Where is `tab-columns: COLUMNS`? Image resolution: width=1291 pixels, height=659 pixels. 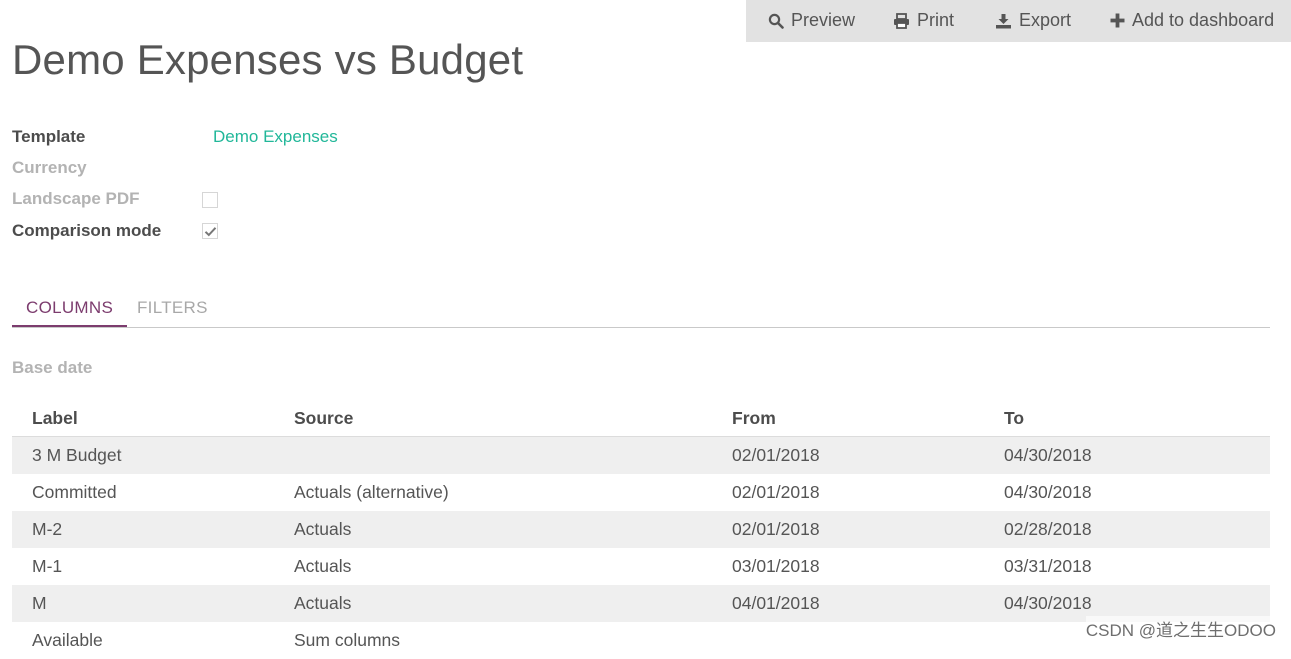
tab-columns: COLUMNS is located at coordinates (70, 312).